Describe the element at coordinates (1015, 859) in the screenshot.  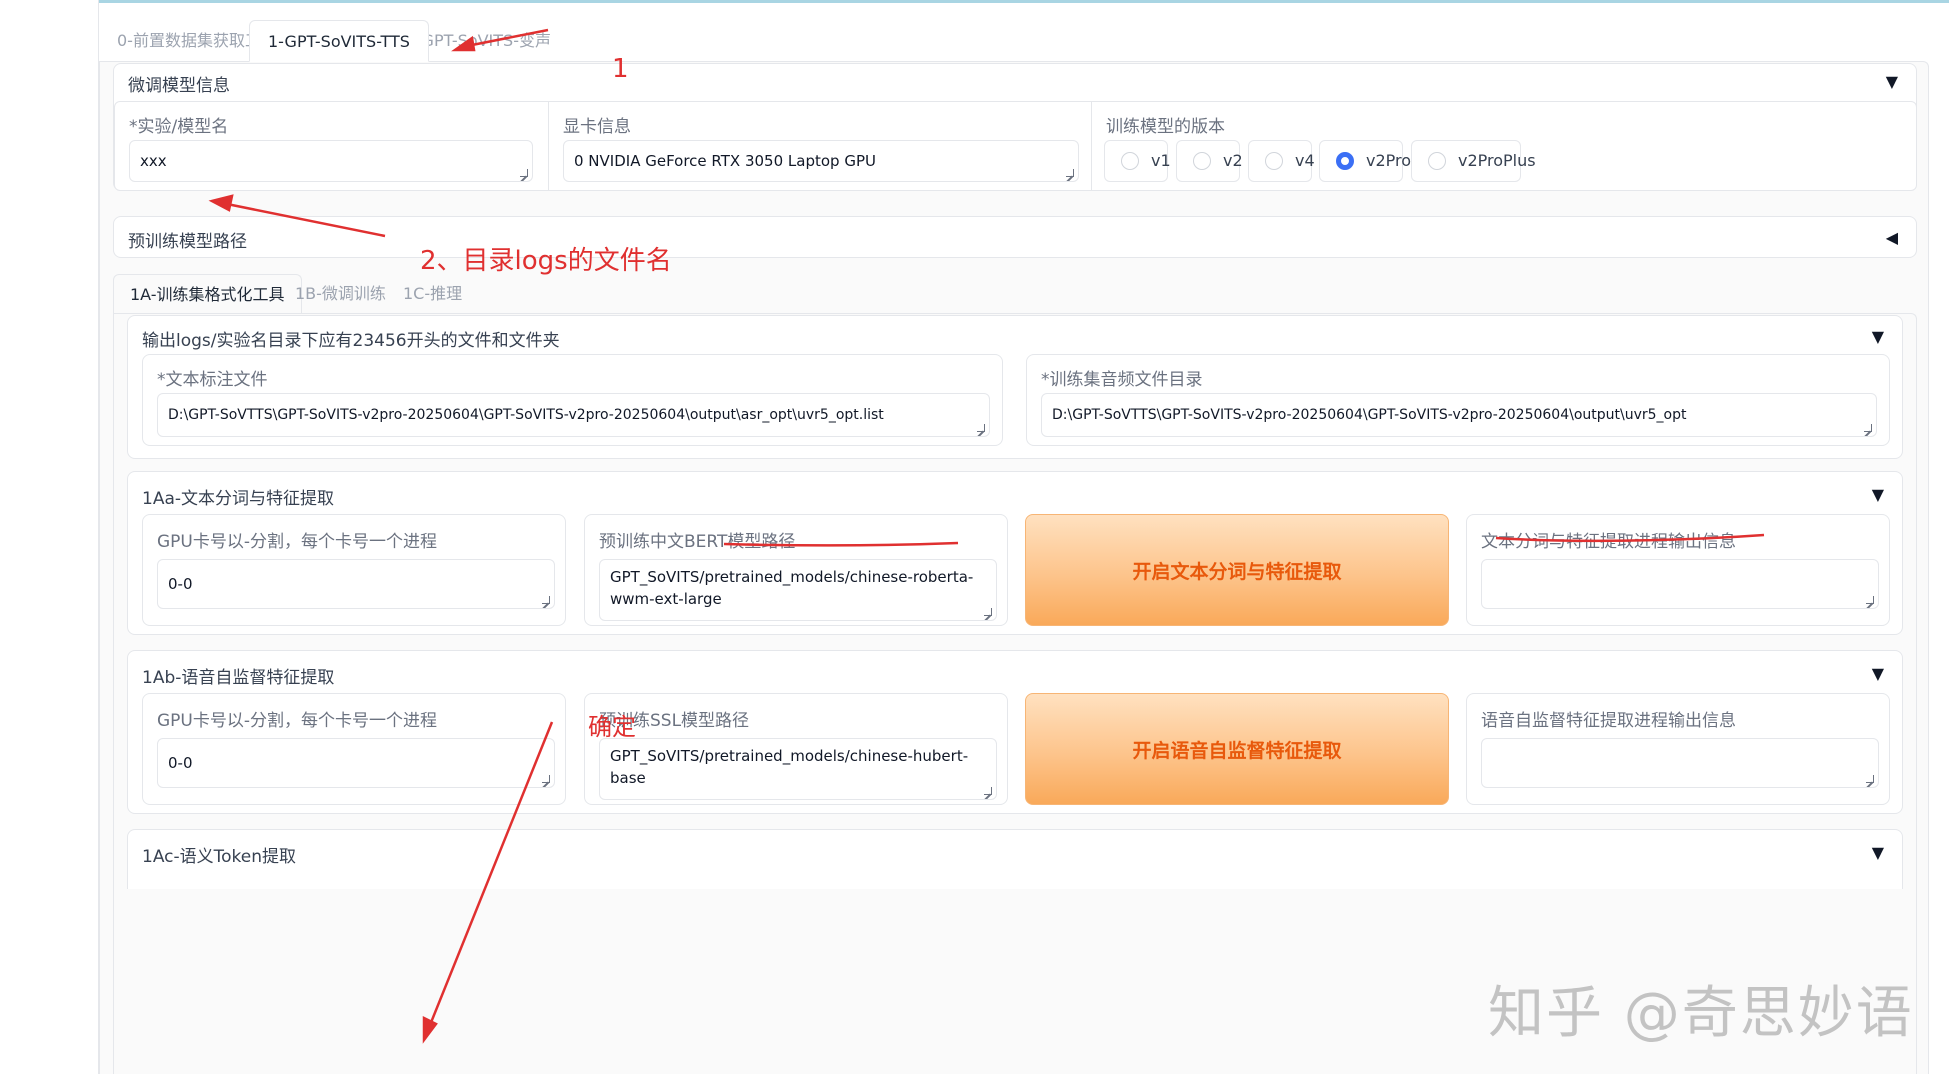
I see `semantic-token-accordion: 1Ac-语义Token提取 ▼` at that location.